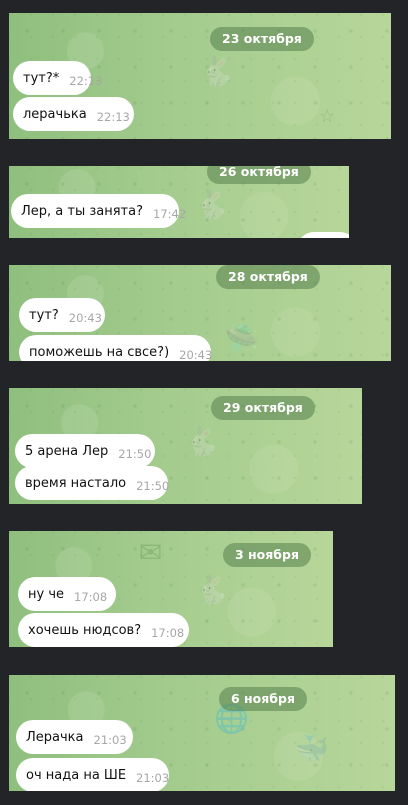 This screenshot has width=408, height=805. I want to click on whale-doodle-icon: 🐳, so click(311, 748).